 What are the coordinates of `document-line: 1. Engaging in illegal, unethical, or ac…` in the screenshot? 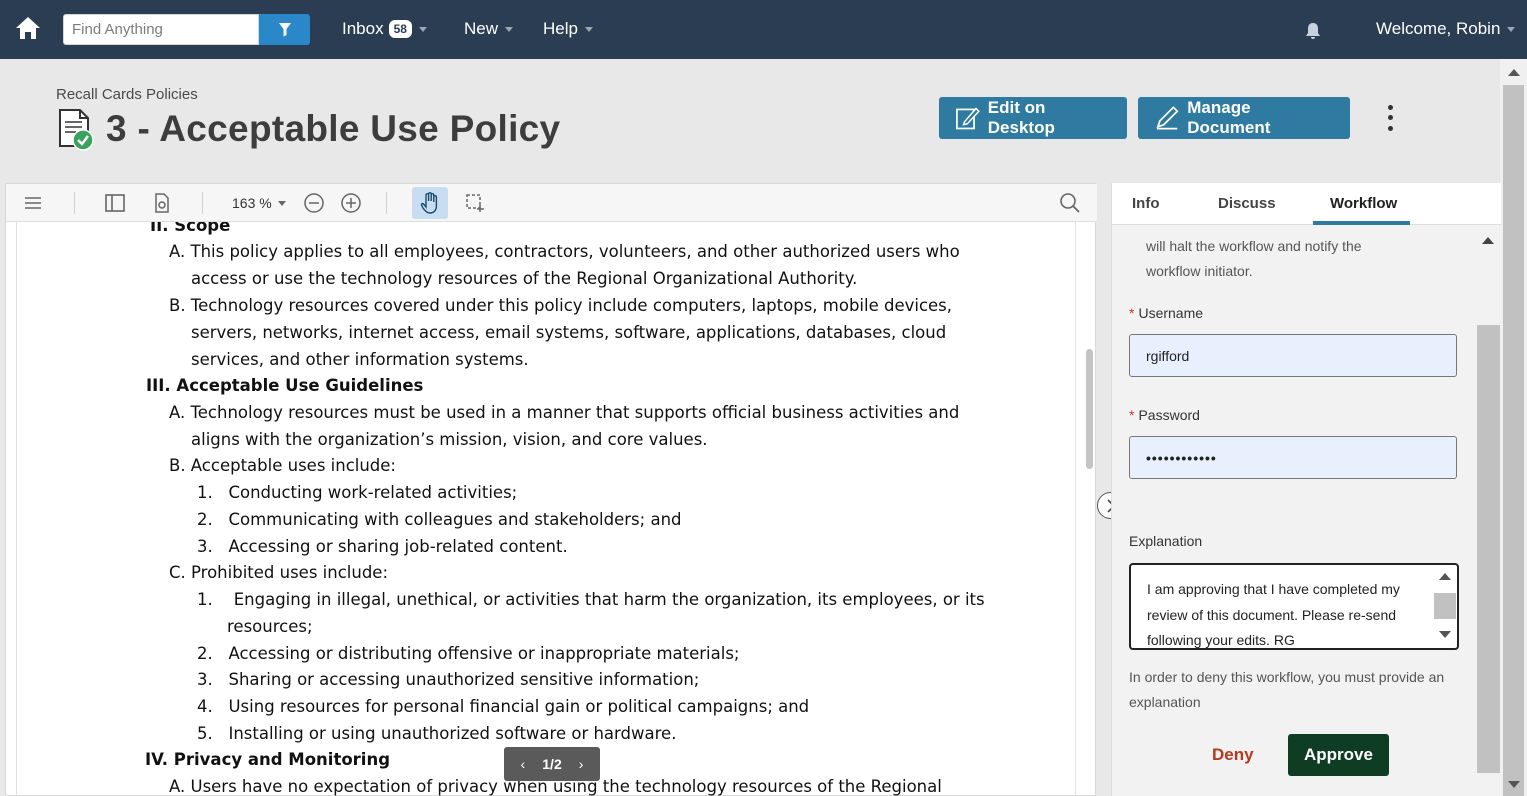 It's located at (591, 599).